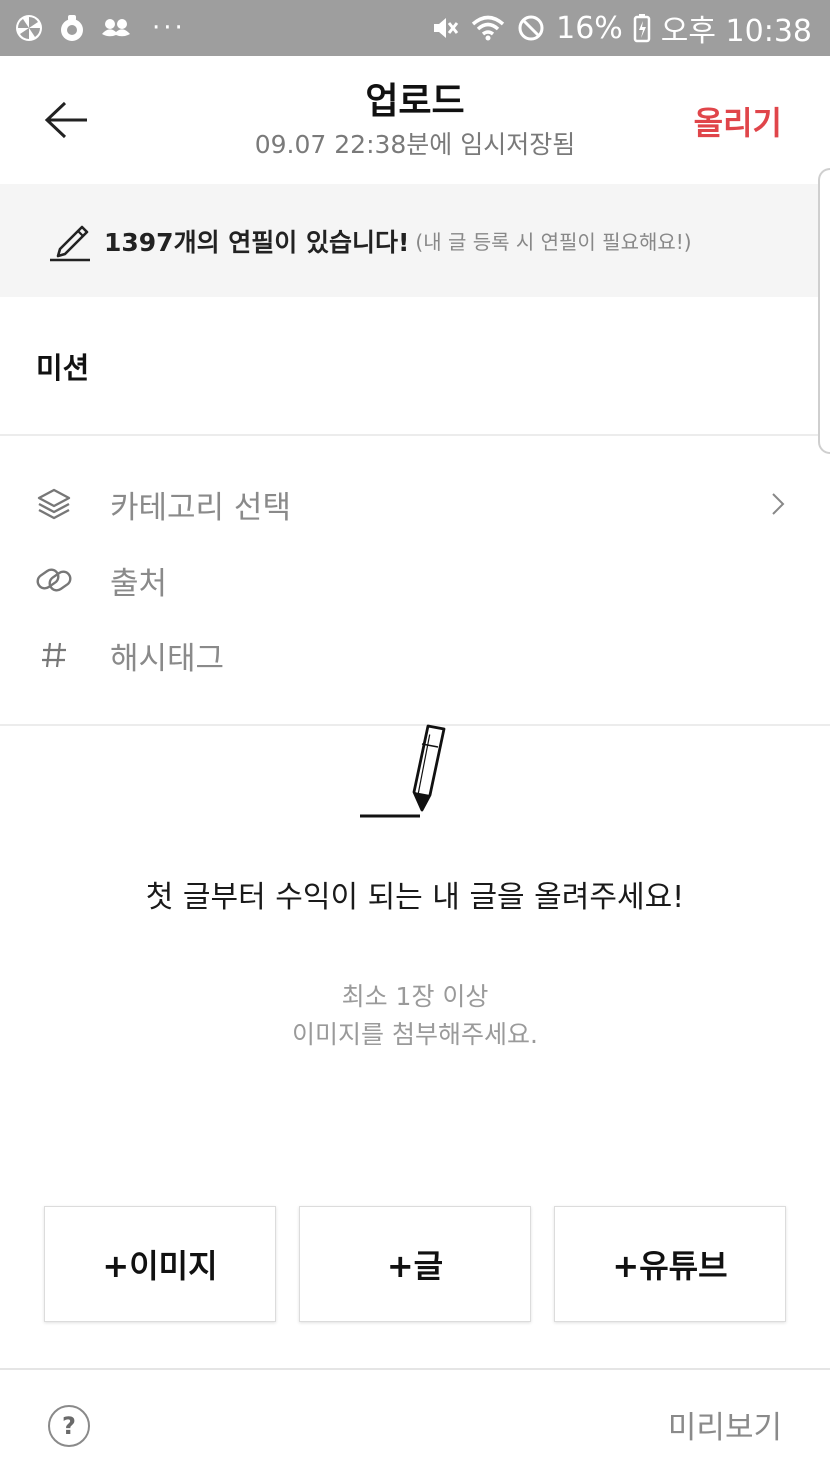 This screenshot has width=830, height=1476. What do you see at coordinates (446, 28) in the screenshot?
I see `vibrate-icon` at bounding box center [446, 28].